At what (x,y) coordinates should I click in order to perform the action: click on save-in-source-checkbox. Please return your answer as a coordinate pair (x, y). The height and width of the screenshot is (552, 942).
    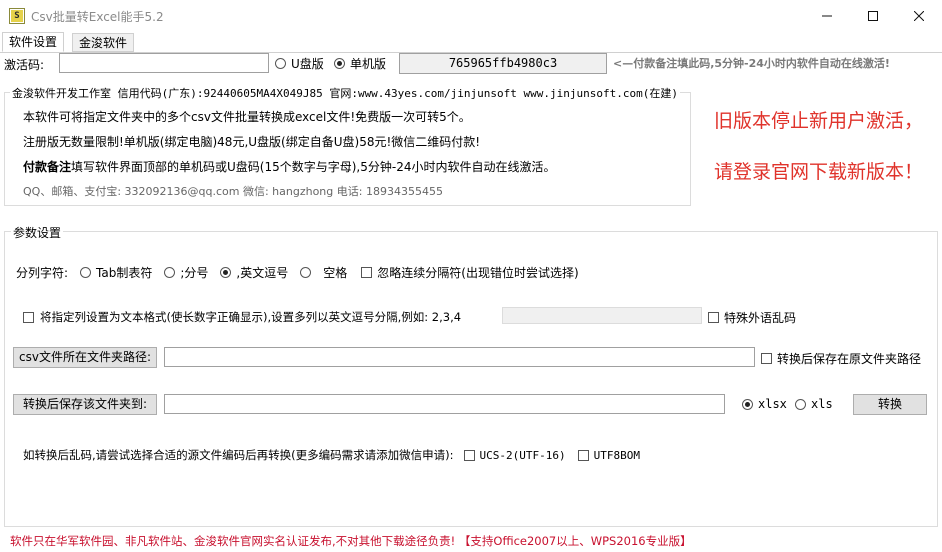
    Looking at the image, I should click on (766, 358).